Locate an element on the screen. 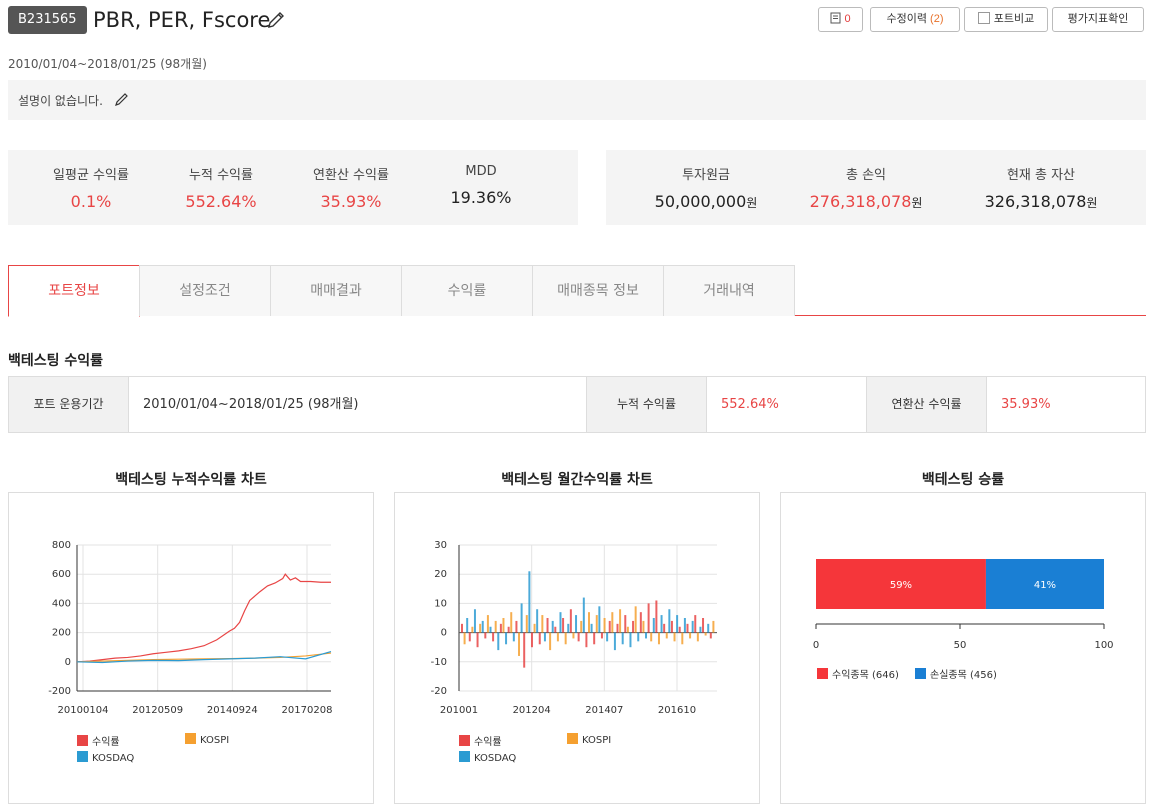 This screenshot has height=810, width=1151. chart-title-winrate: 백테스팅 승률 is located at coordinates (963, 480).